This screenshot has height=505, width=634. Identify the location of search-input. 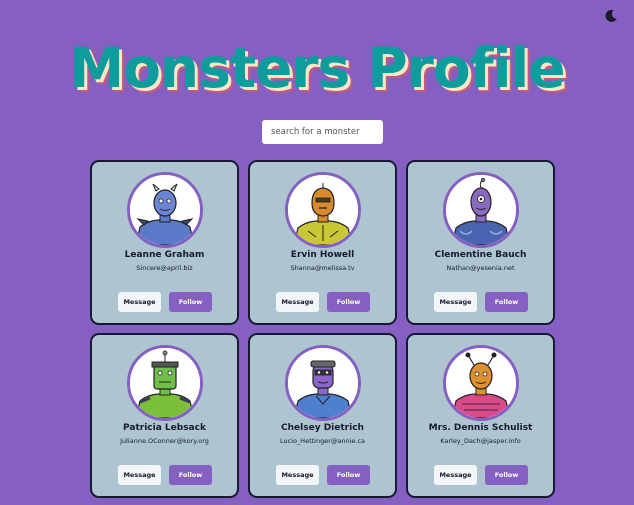
(322, 132).